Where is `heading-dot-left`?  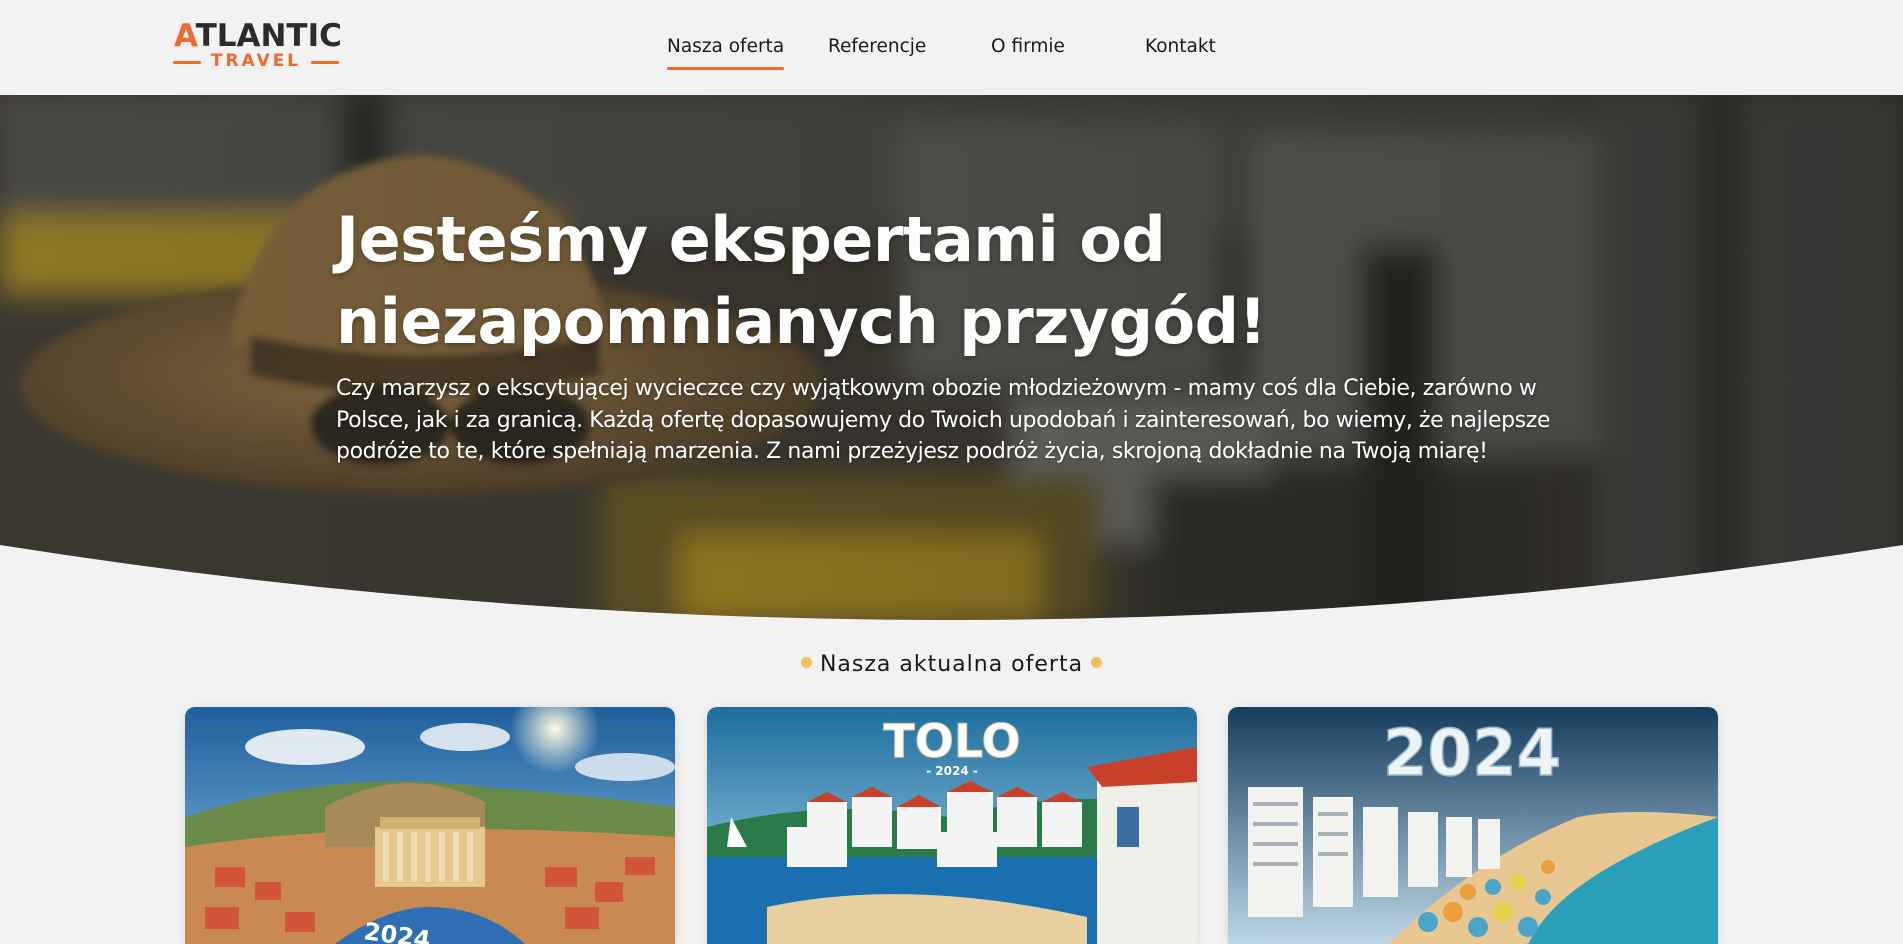
heading-dot-left is located at coordinates (806, 662).